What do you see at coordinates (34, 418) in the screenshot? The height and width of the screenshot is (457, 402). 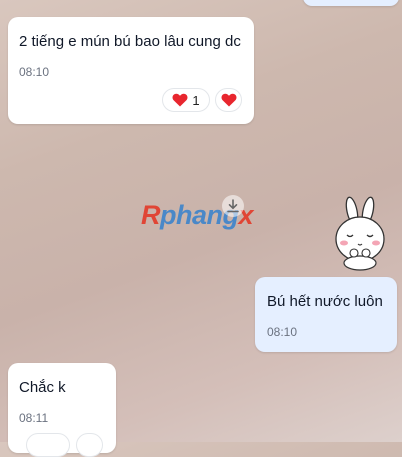 I see `message-time: 08:11` at bounding box center [34, 418].